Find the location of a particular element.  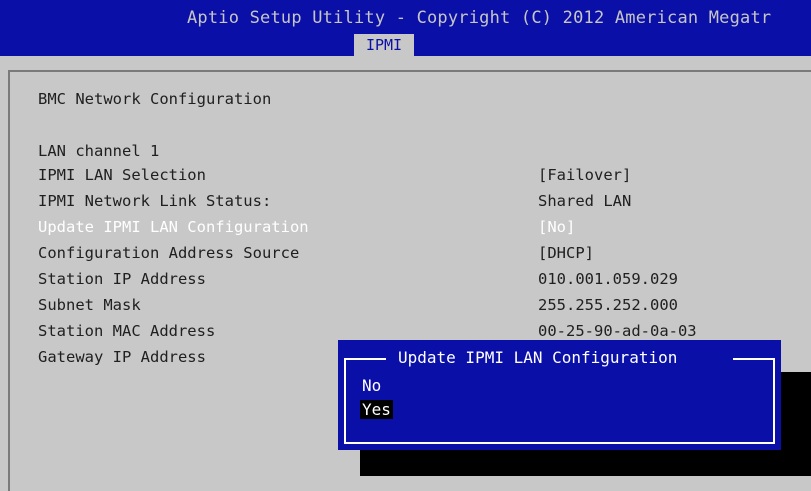

subnet-mask-label: Subnet Mask is located at coordinates (89, 305).